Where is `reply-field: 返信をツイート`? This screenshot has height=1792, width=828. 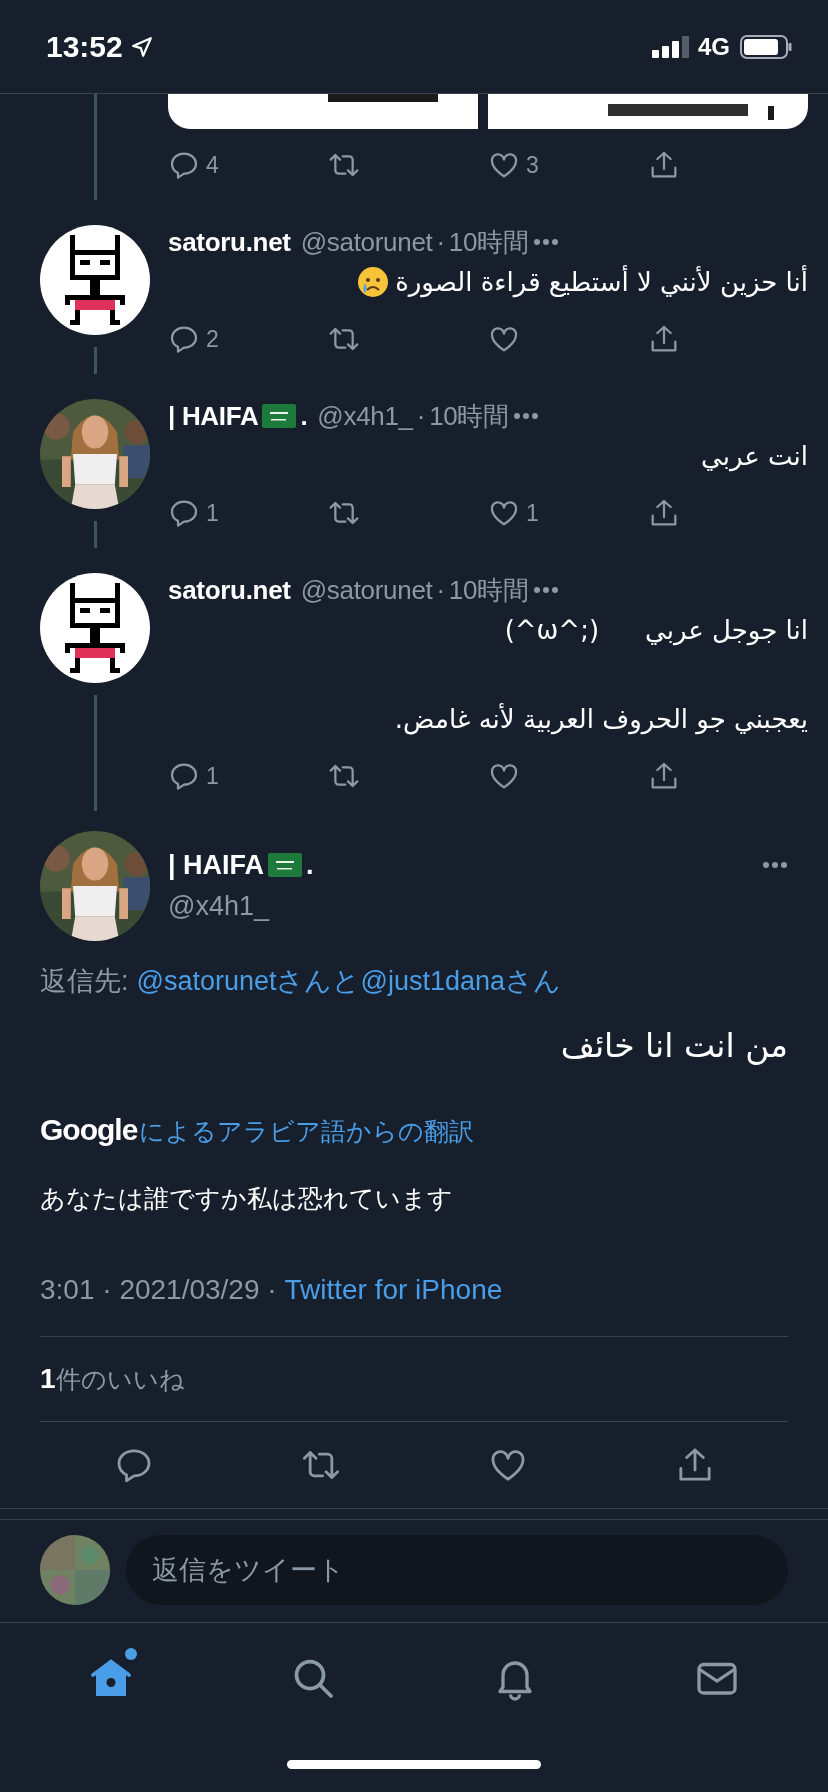 reply-field: 返信をツイート is located at coordinates (457, 1570).